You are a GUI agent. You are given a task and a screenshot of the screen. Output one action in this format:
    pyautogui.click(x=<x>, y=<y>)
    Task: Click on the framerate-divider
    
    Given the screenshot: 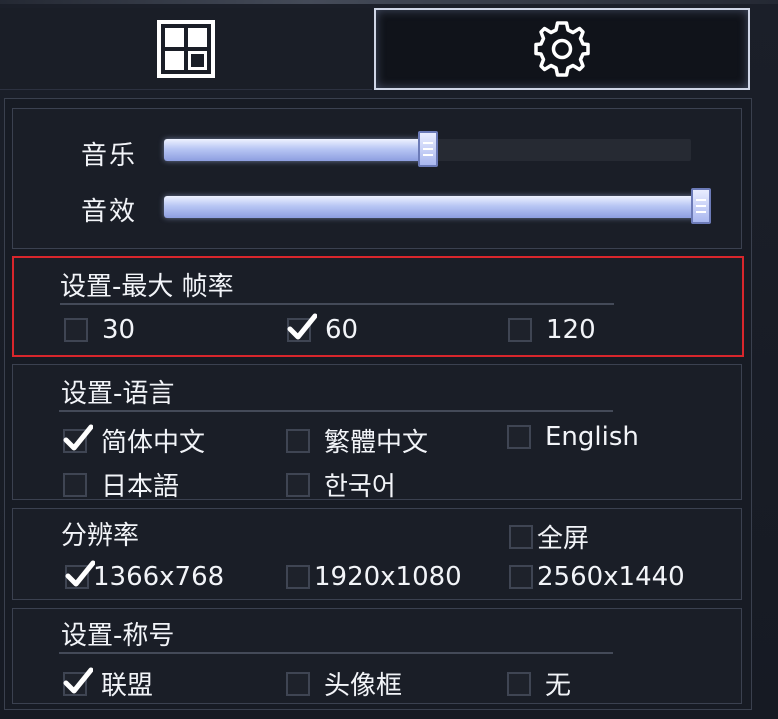 What is the action you would take?
    pyautogui.click(x=337, y=304)
    